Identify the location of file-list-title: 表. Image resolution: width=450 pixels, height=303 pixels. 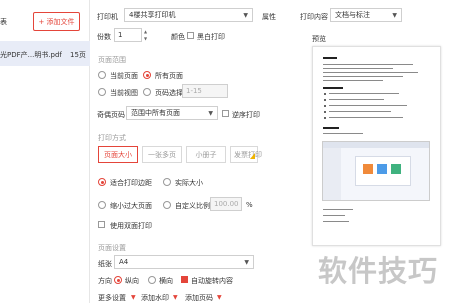
(3, 22).